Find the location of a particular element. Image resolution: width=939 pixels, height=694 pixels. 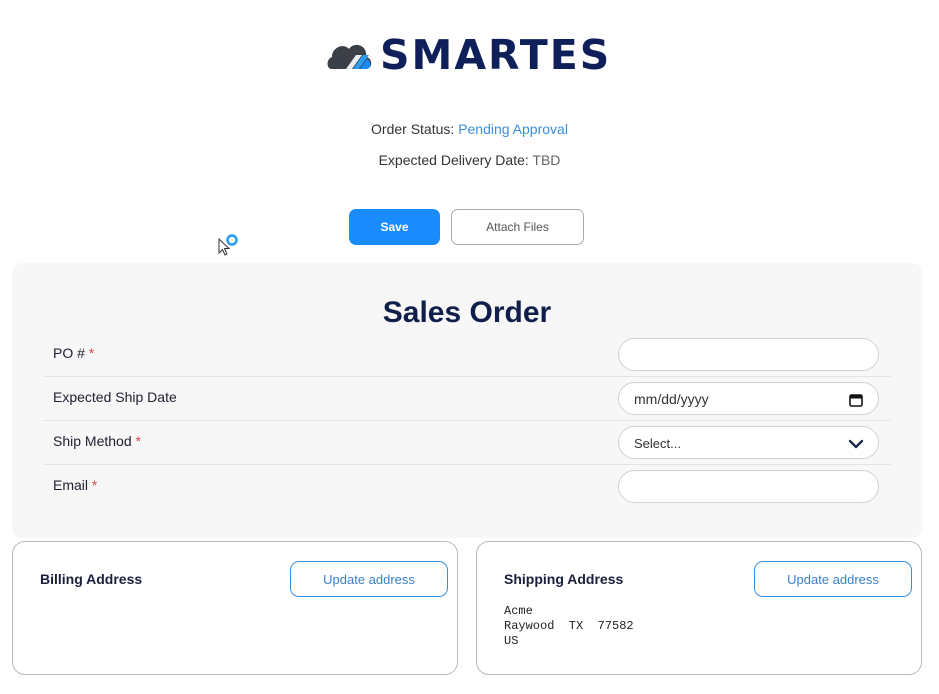

ship-date-placeholder: mm/dd/yyyy is located at coordinates (671, 399).